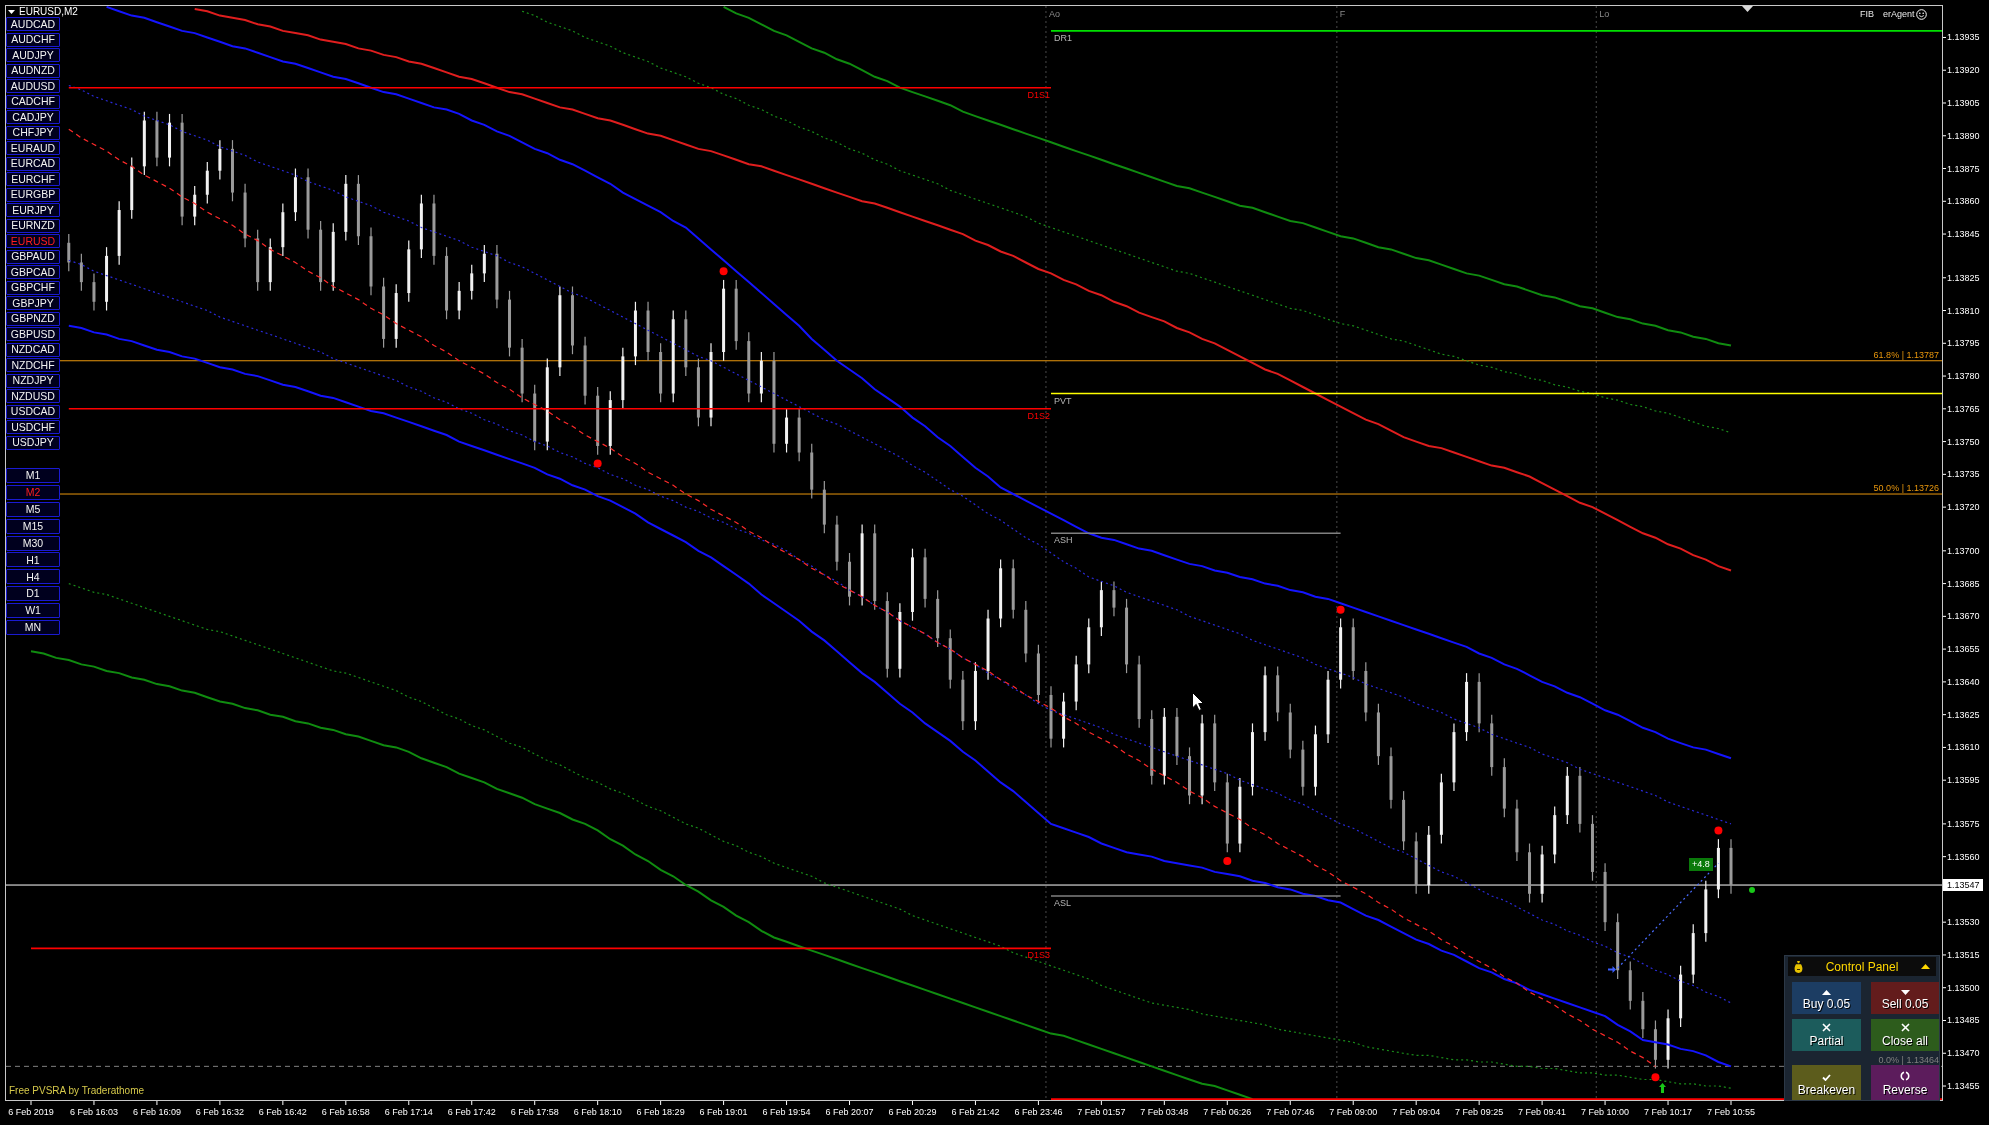 This screenshot has width=1989, height=1125. What do you see at coordinates (33, 349) in the screenshot?
I see `symbol-button: NZDCAD` at bounding box center [33, 349].